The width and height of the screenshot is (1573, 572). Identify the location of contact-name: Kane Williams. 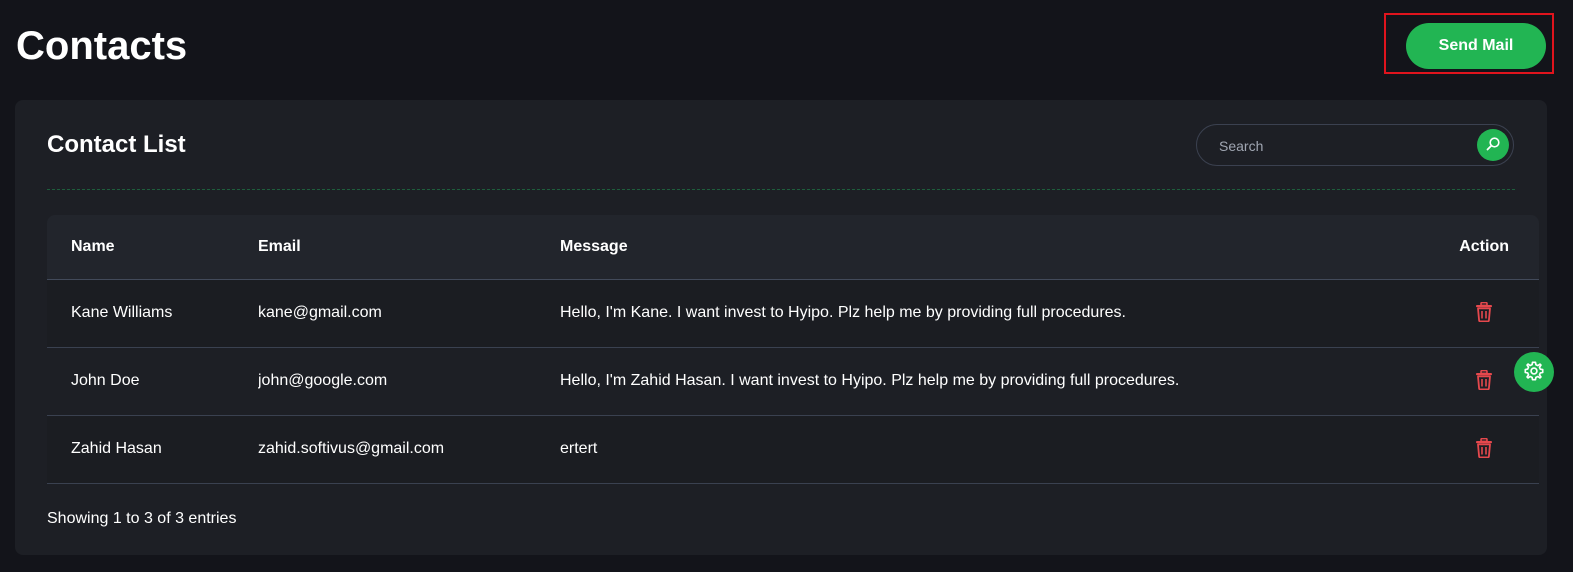
(152, 313).